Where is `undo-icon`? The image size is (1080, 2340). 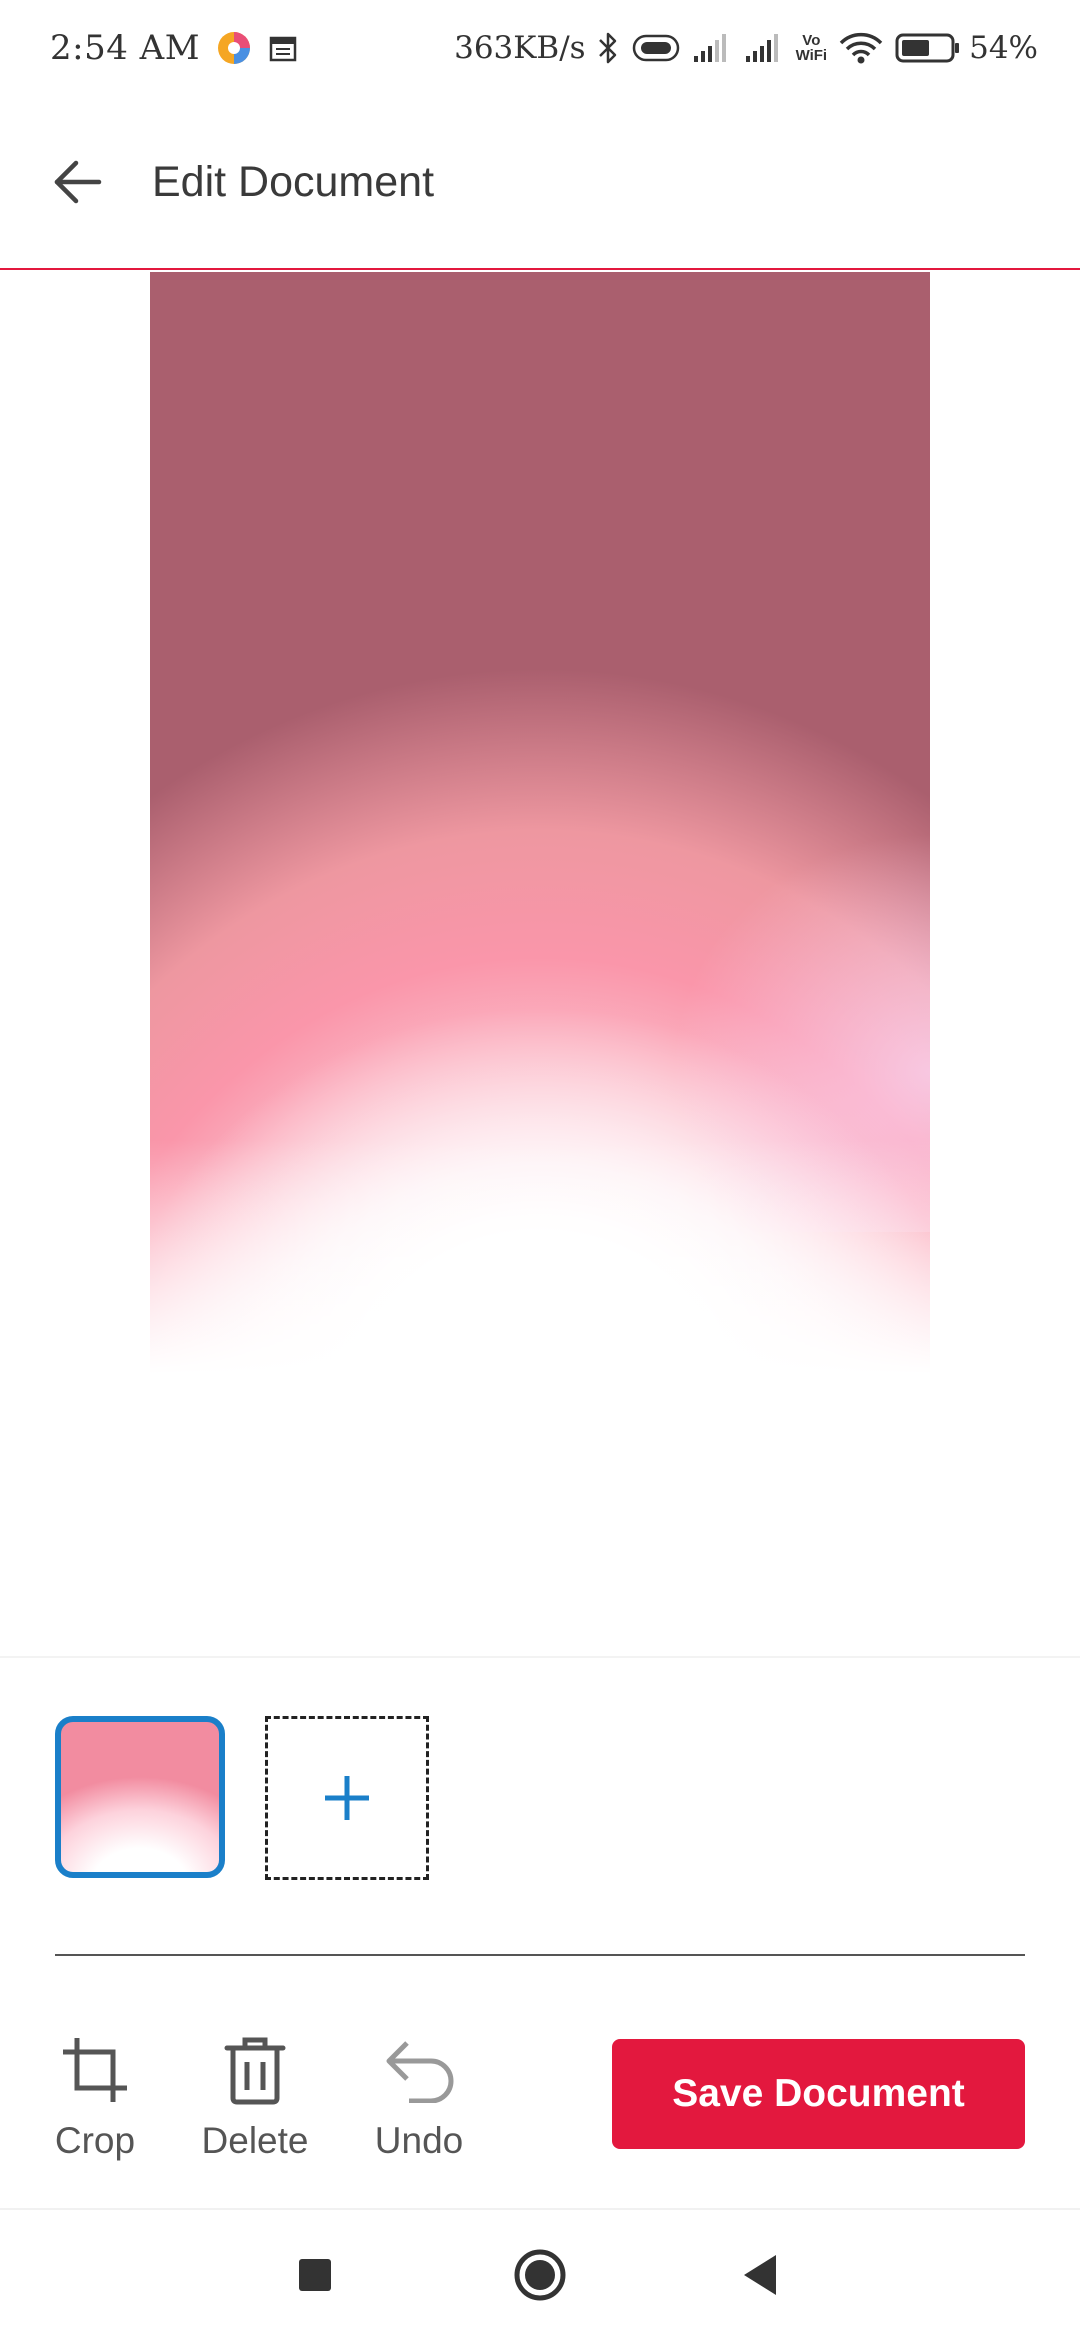 undo-icon is located at coordinates (419, 2070).